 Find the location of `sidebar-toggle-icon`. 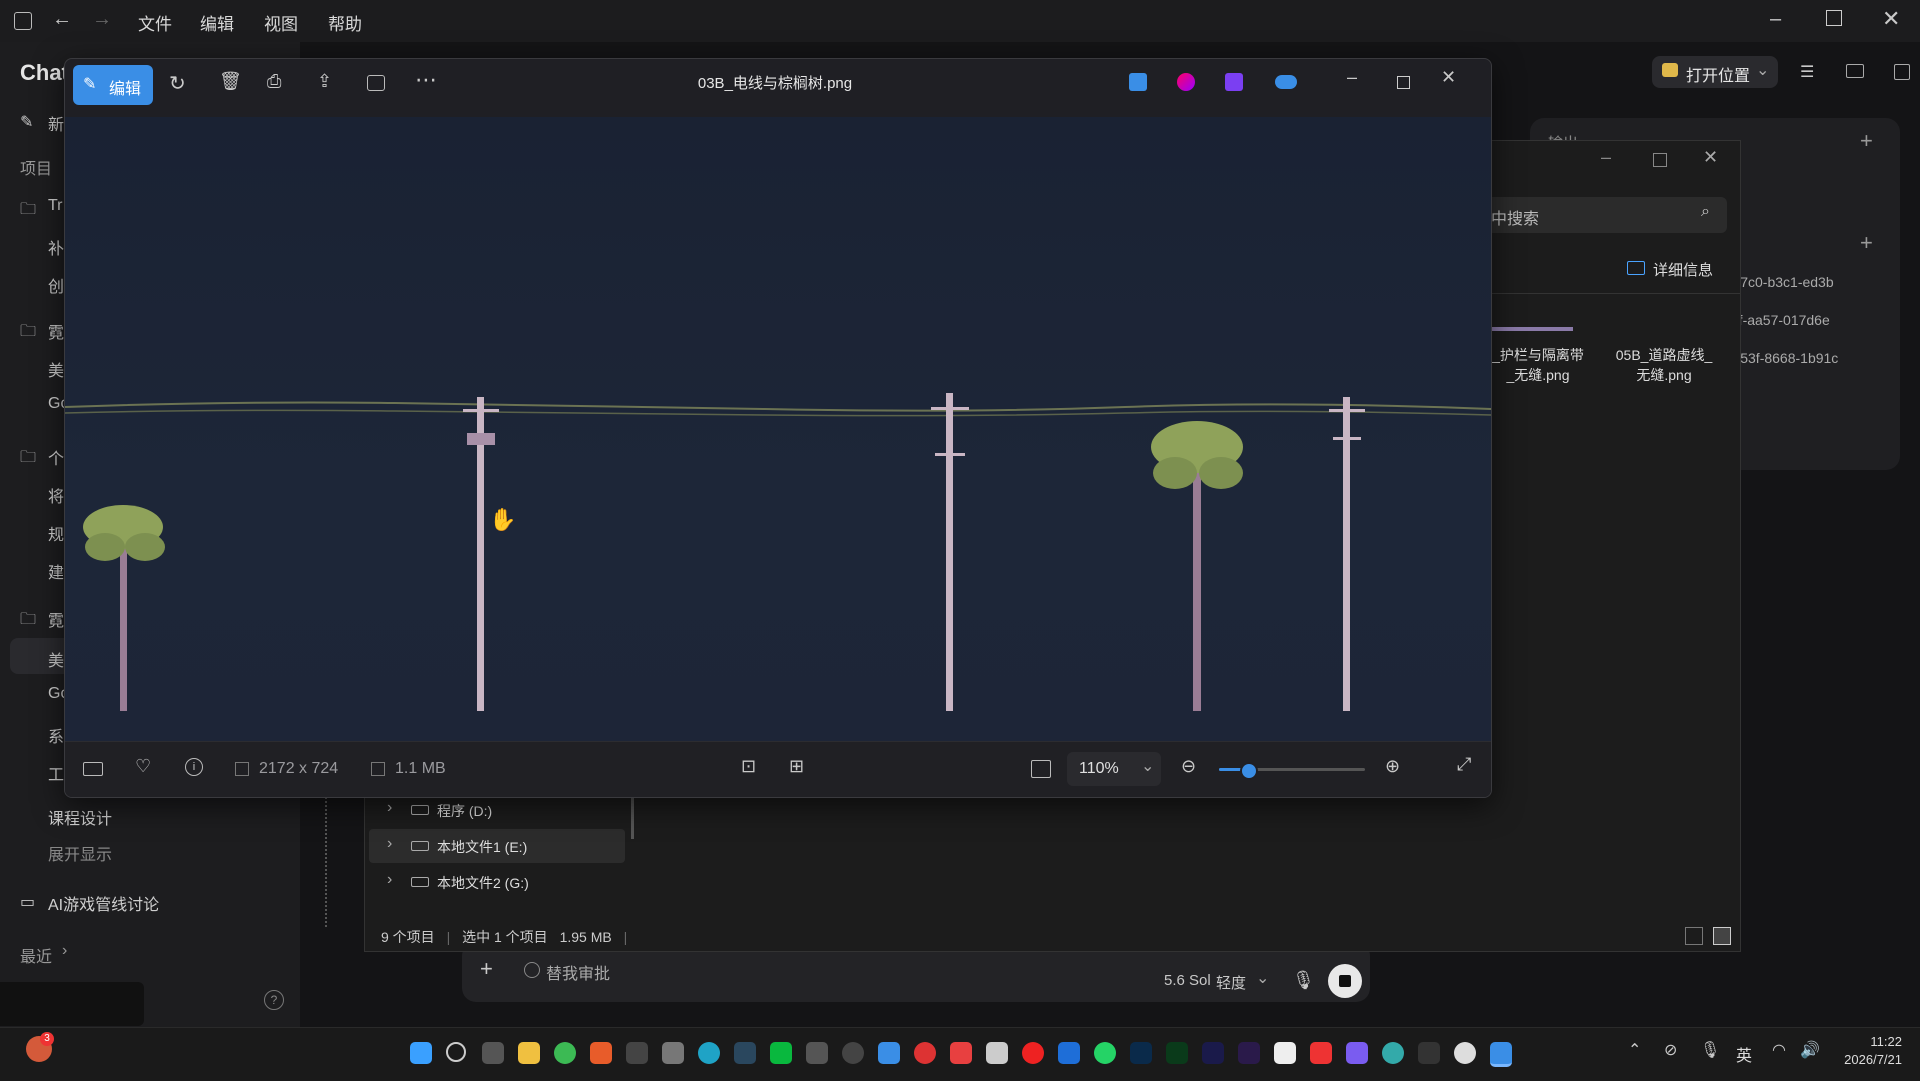

sidebar-toggle-icon is located at coordinates (23, 21).